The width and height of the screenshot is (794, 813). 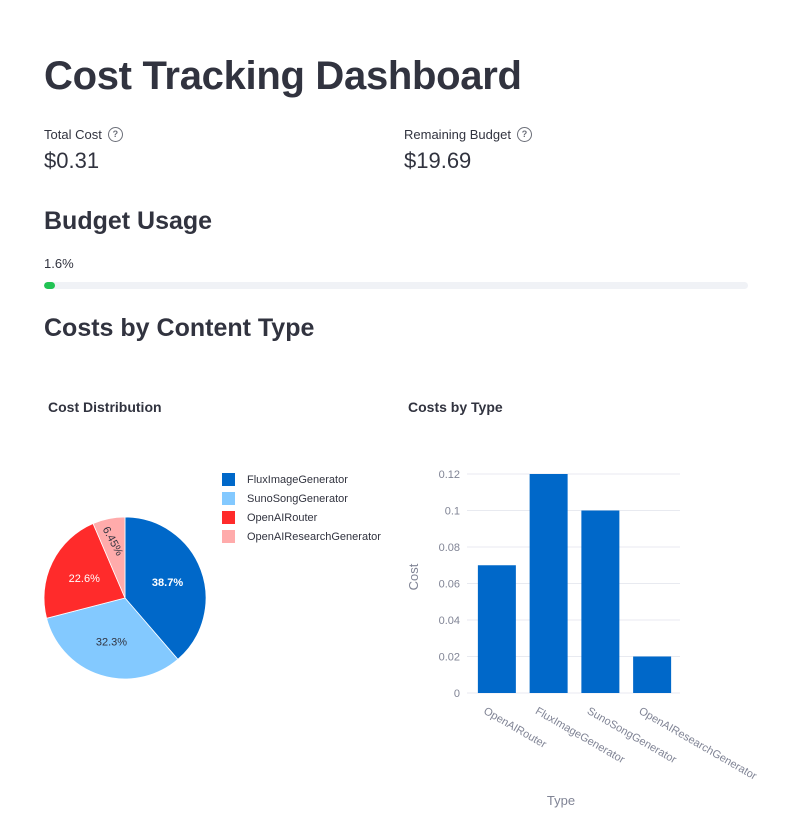 What do you see at coordinates (455, 407) in the screenshot?
I see `bar-chart-title: Costs by Type` at bounding box center [455, 407].